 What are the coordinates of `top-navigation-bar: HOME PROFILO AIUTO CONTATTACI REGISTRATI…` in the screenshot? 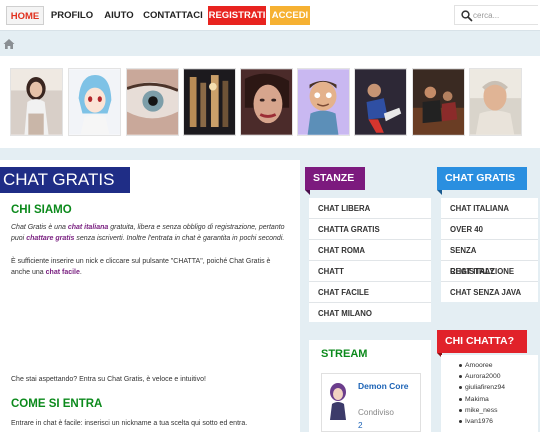 It's located at (270, 15).